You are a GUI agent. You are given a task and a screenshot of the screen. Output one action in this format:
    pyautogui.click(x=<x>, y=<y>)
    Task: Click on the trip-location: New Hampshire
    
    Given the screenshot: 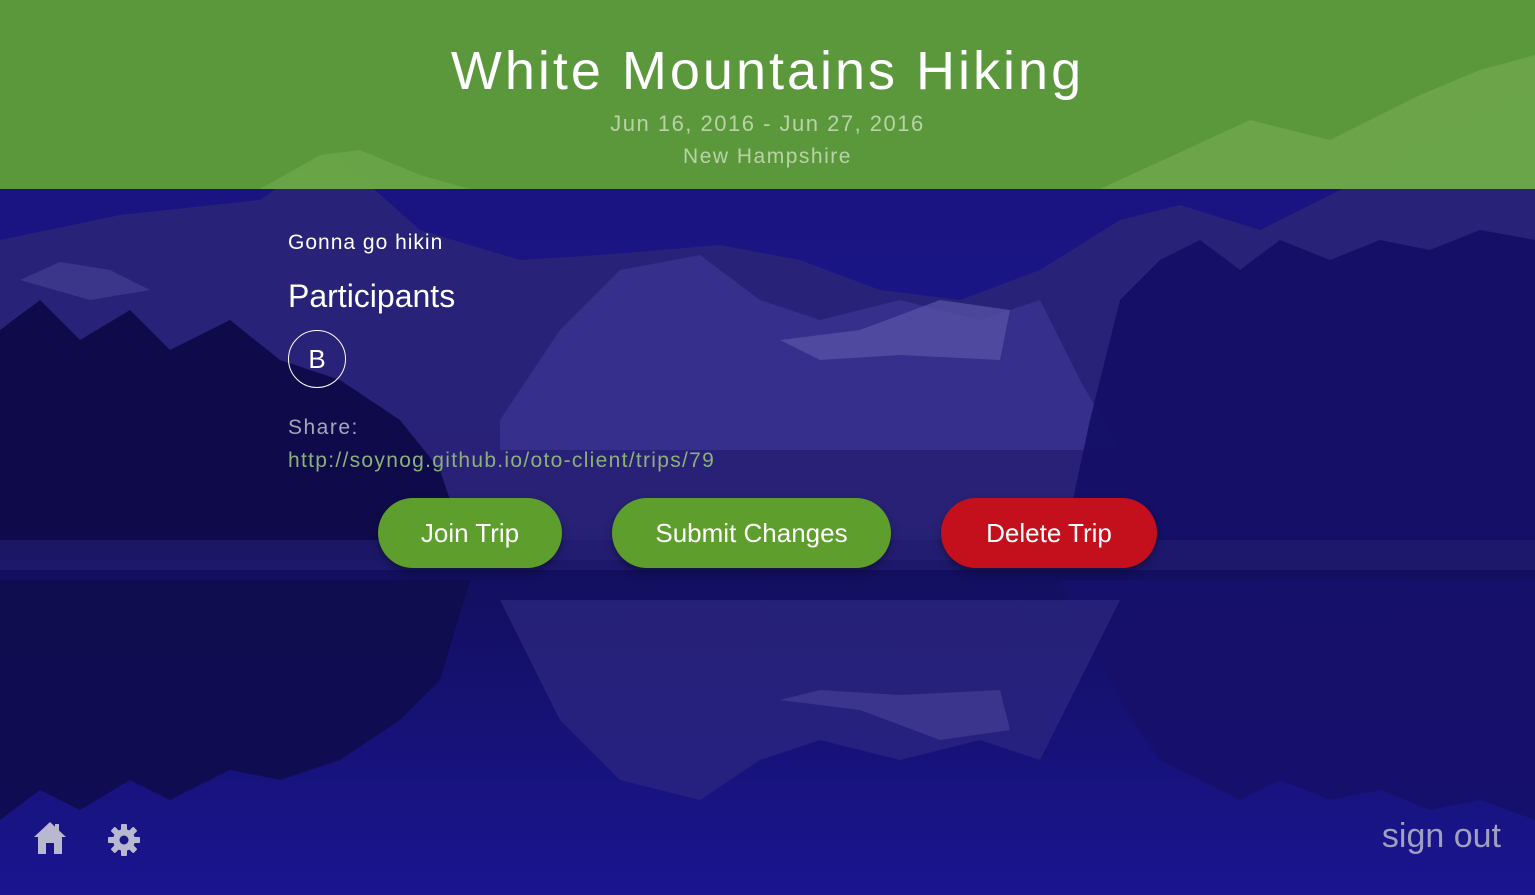 What is the action you would take?
    pyautogui.click(x=767, y=156)
    